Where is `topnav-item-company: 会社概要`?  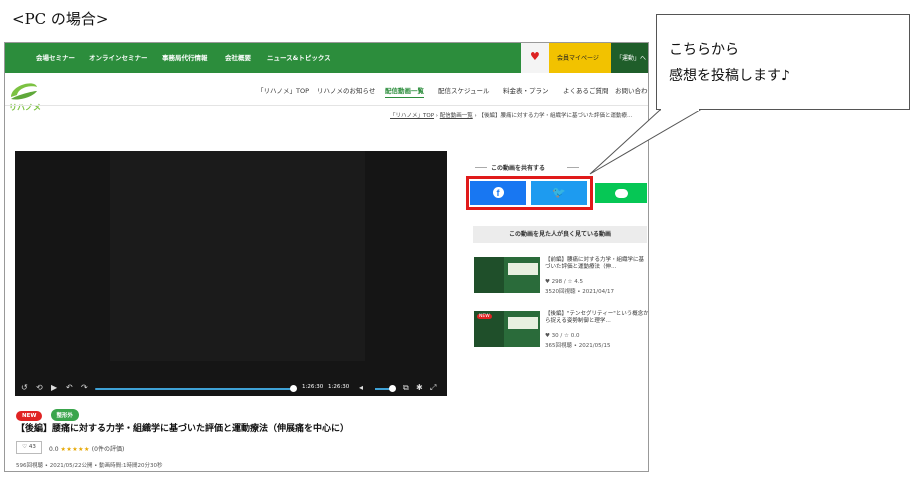 topnav-item-company: 会社概要 is located at coordinates (238, 57).